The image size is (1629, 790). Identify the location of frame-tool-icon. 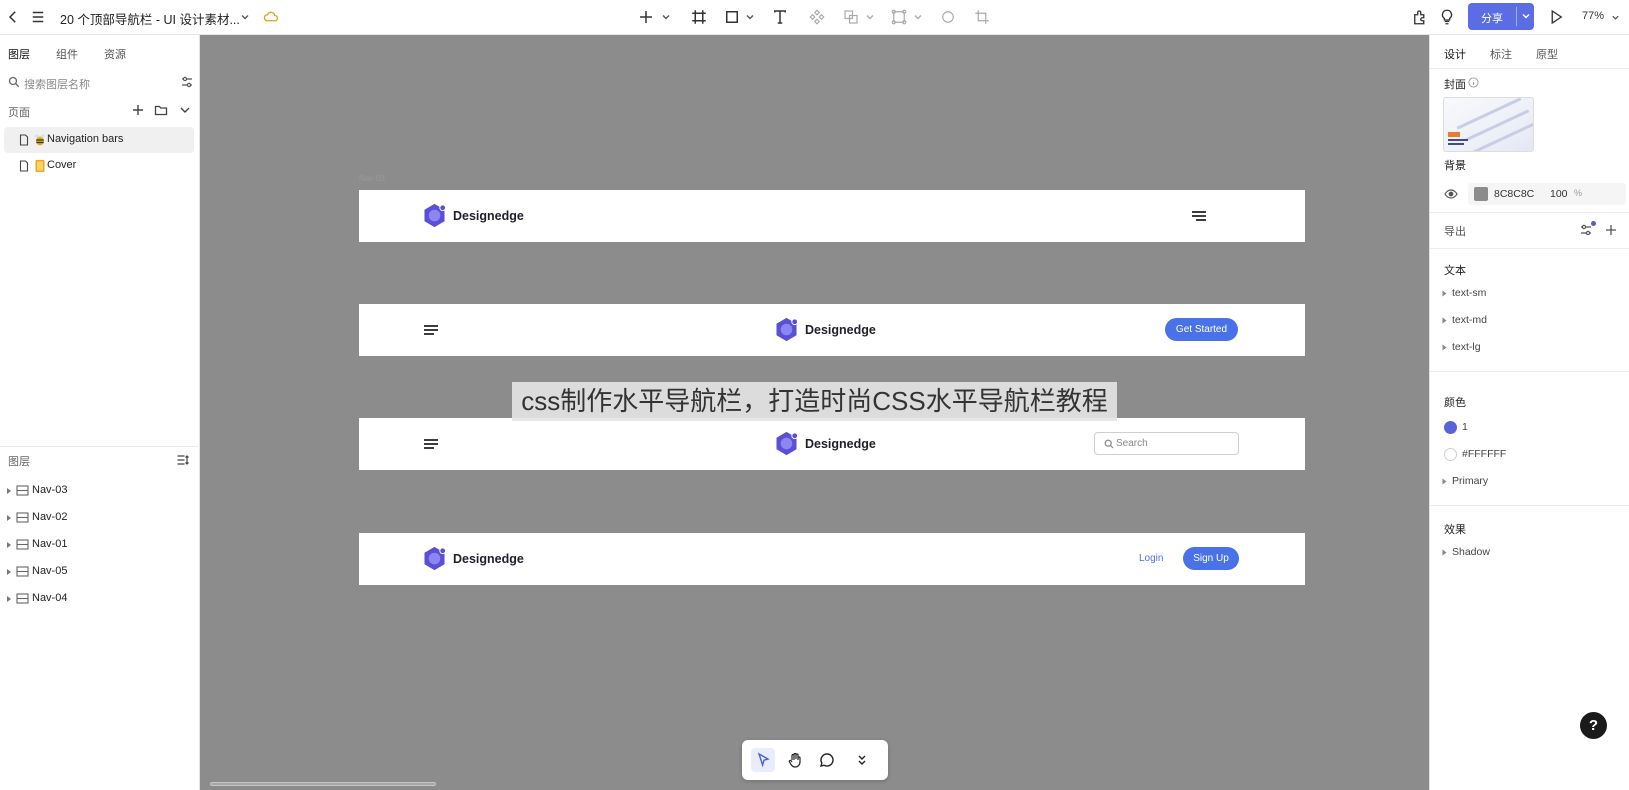
(699, 17).